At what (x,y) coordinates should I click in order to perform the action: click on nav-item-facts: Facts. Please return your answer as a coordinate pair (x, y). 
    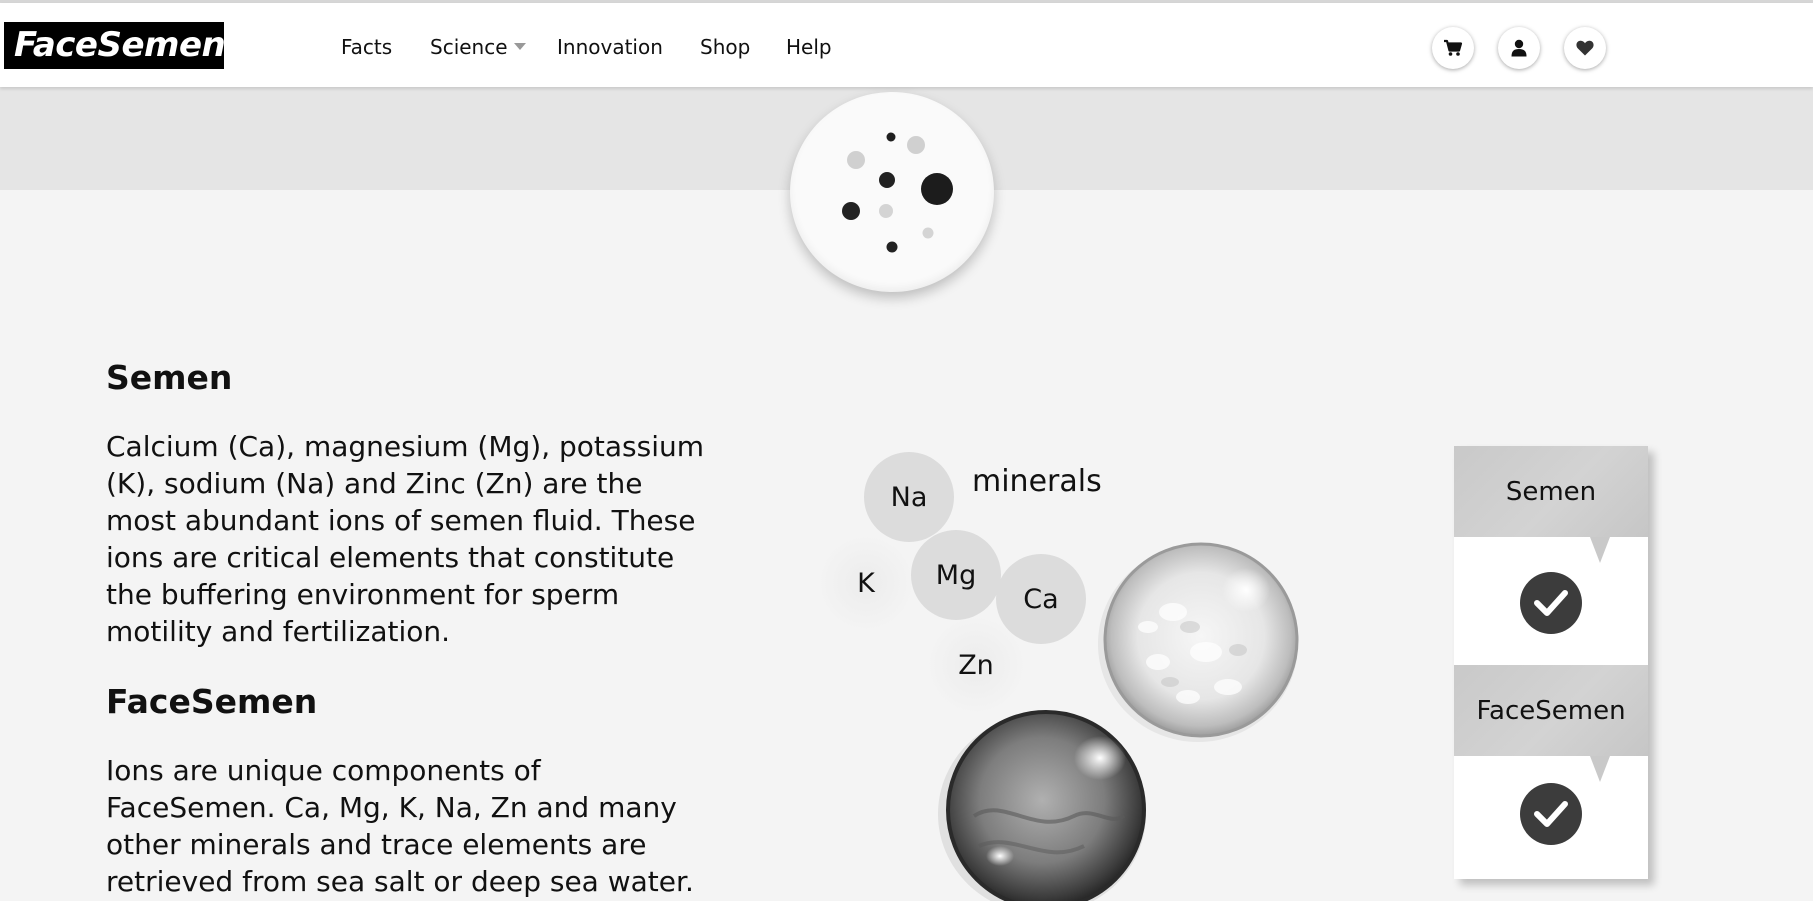
    Looking at the image, I should click on (366, 47).